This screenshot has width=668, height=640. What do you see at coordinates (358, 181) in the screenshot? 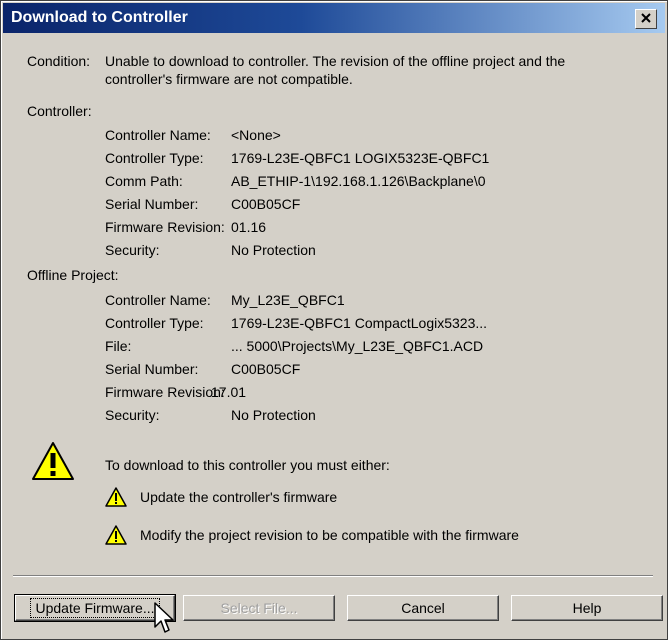
I see `comm-path-value: AB_ETHIP-1\192.168.1.126\Backplane\0` at bounding box center [358, 181].